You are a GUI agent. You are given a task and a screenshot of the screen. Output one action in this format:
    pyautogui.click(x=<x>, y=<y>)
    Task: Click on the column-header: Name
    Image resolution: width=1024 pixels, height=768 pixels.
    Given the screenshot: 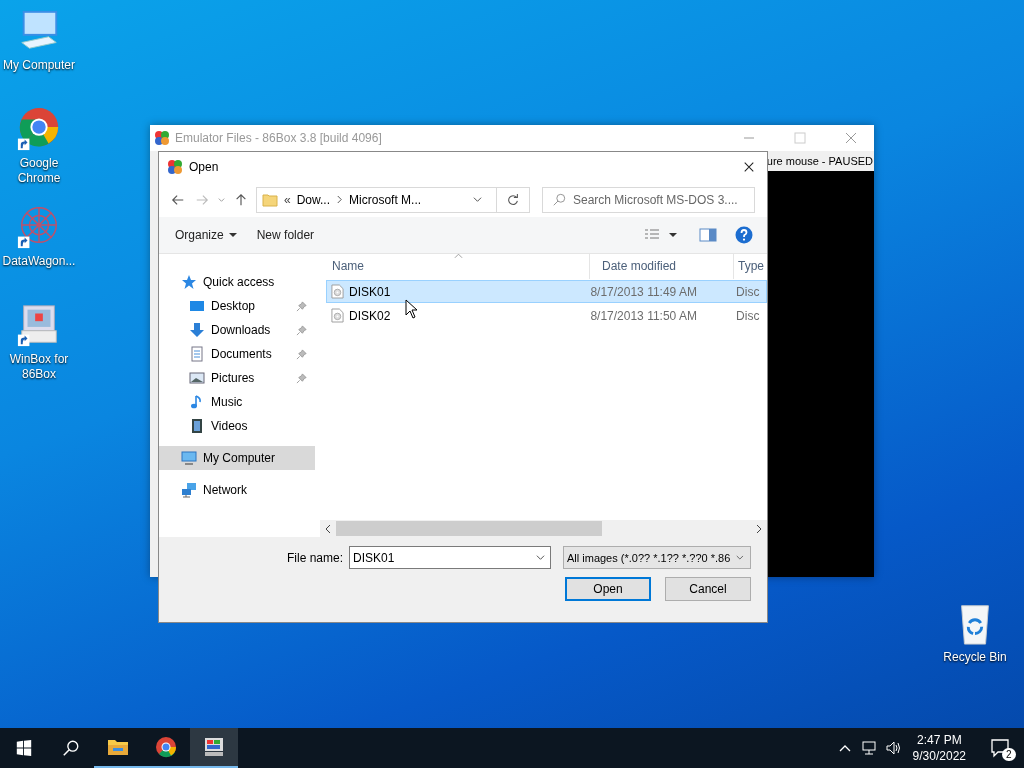 What is the action you would take?
    pyautogui.click(x=455, y=266)
    